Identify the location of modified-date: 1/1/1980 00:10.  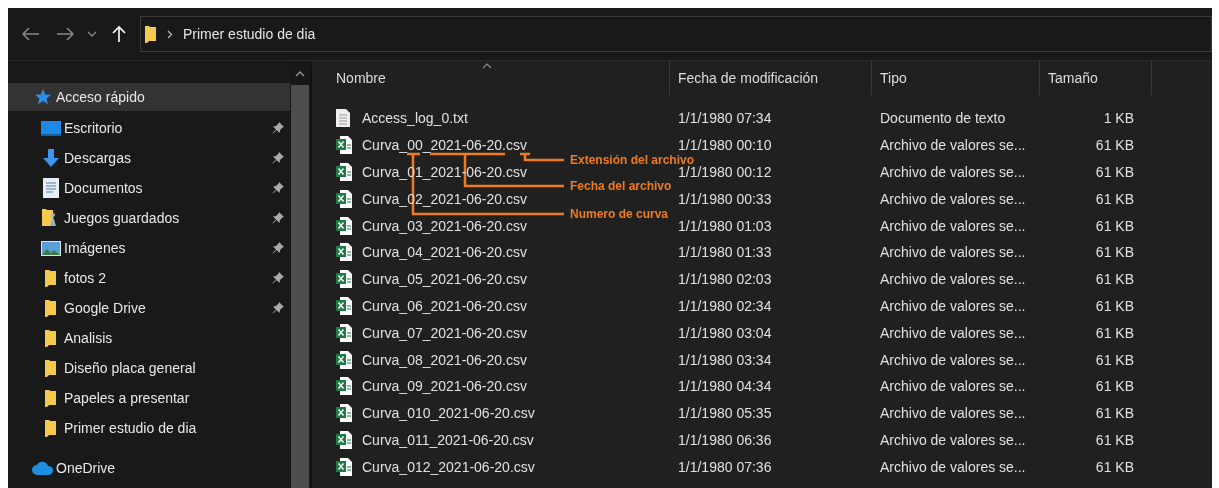
(725, 145).